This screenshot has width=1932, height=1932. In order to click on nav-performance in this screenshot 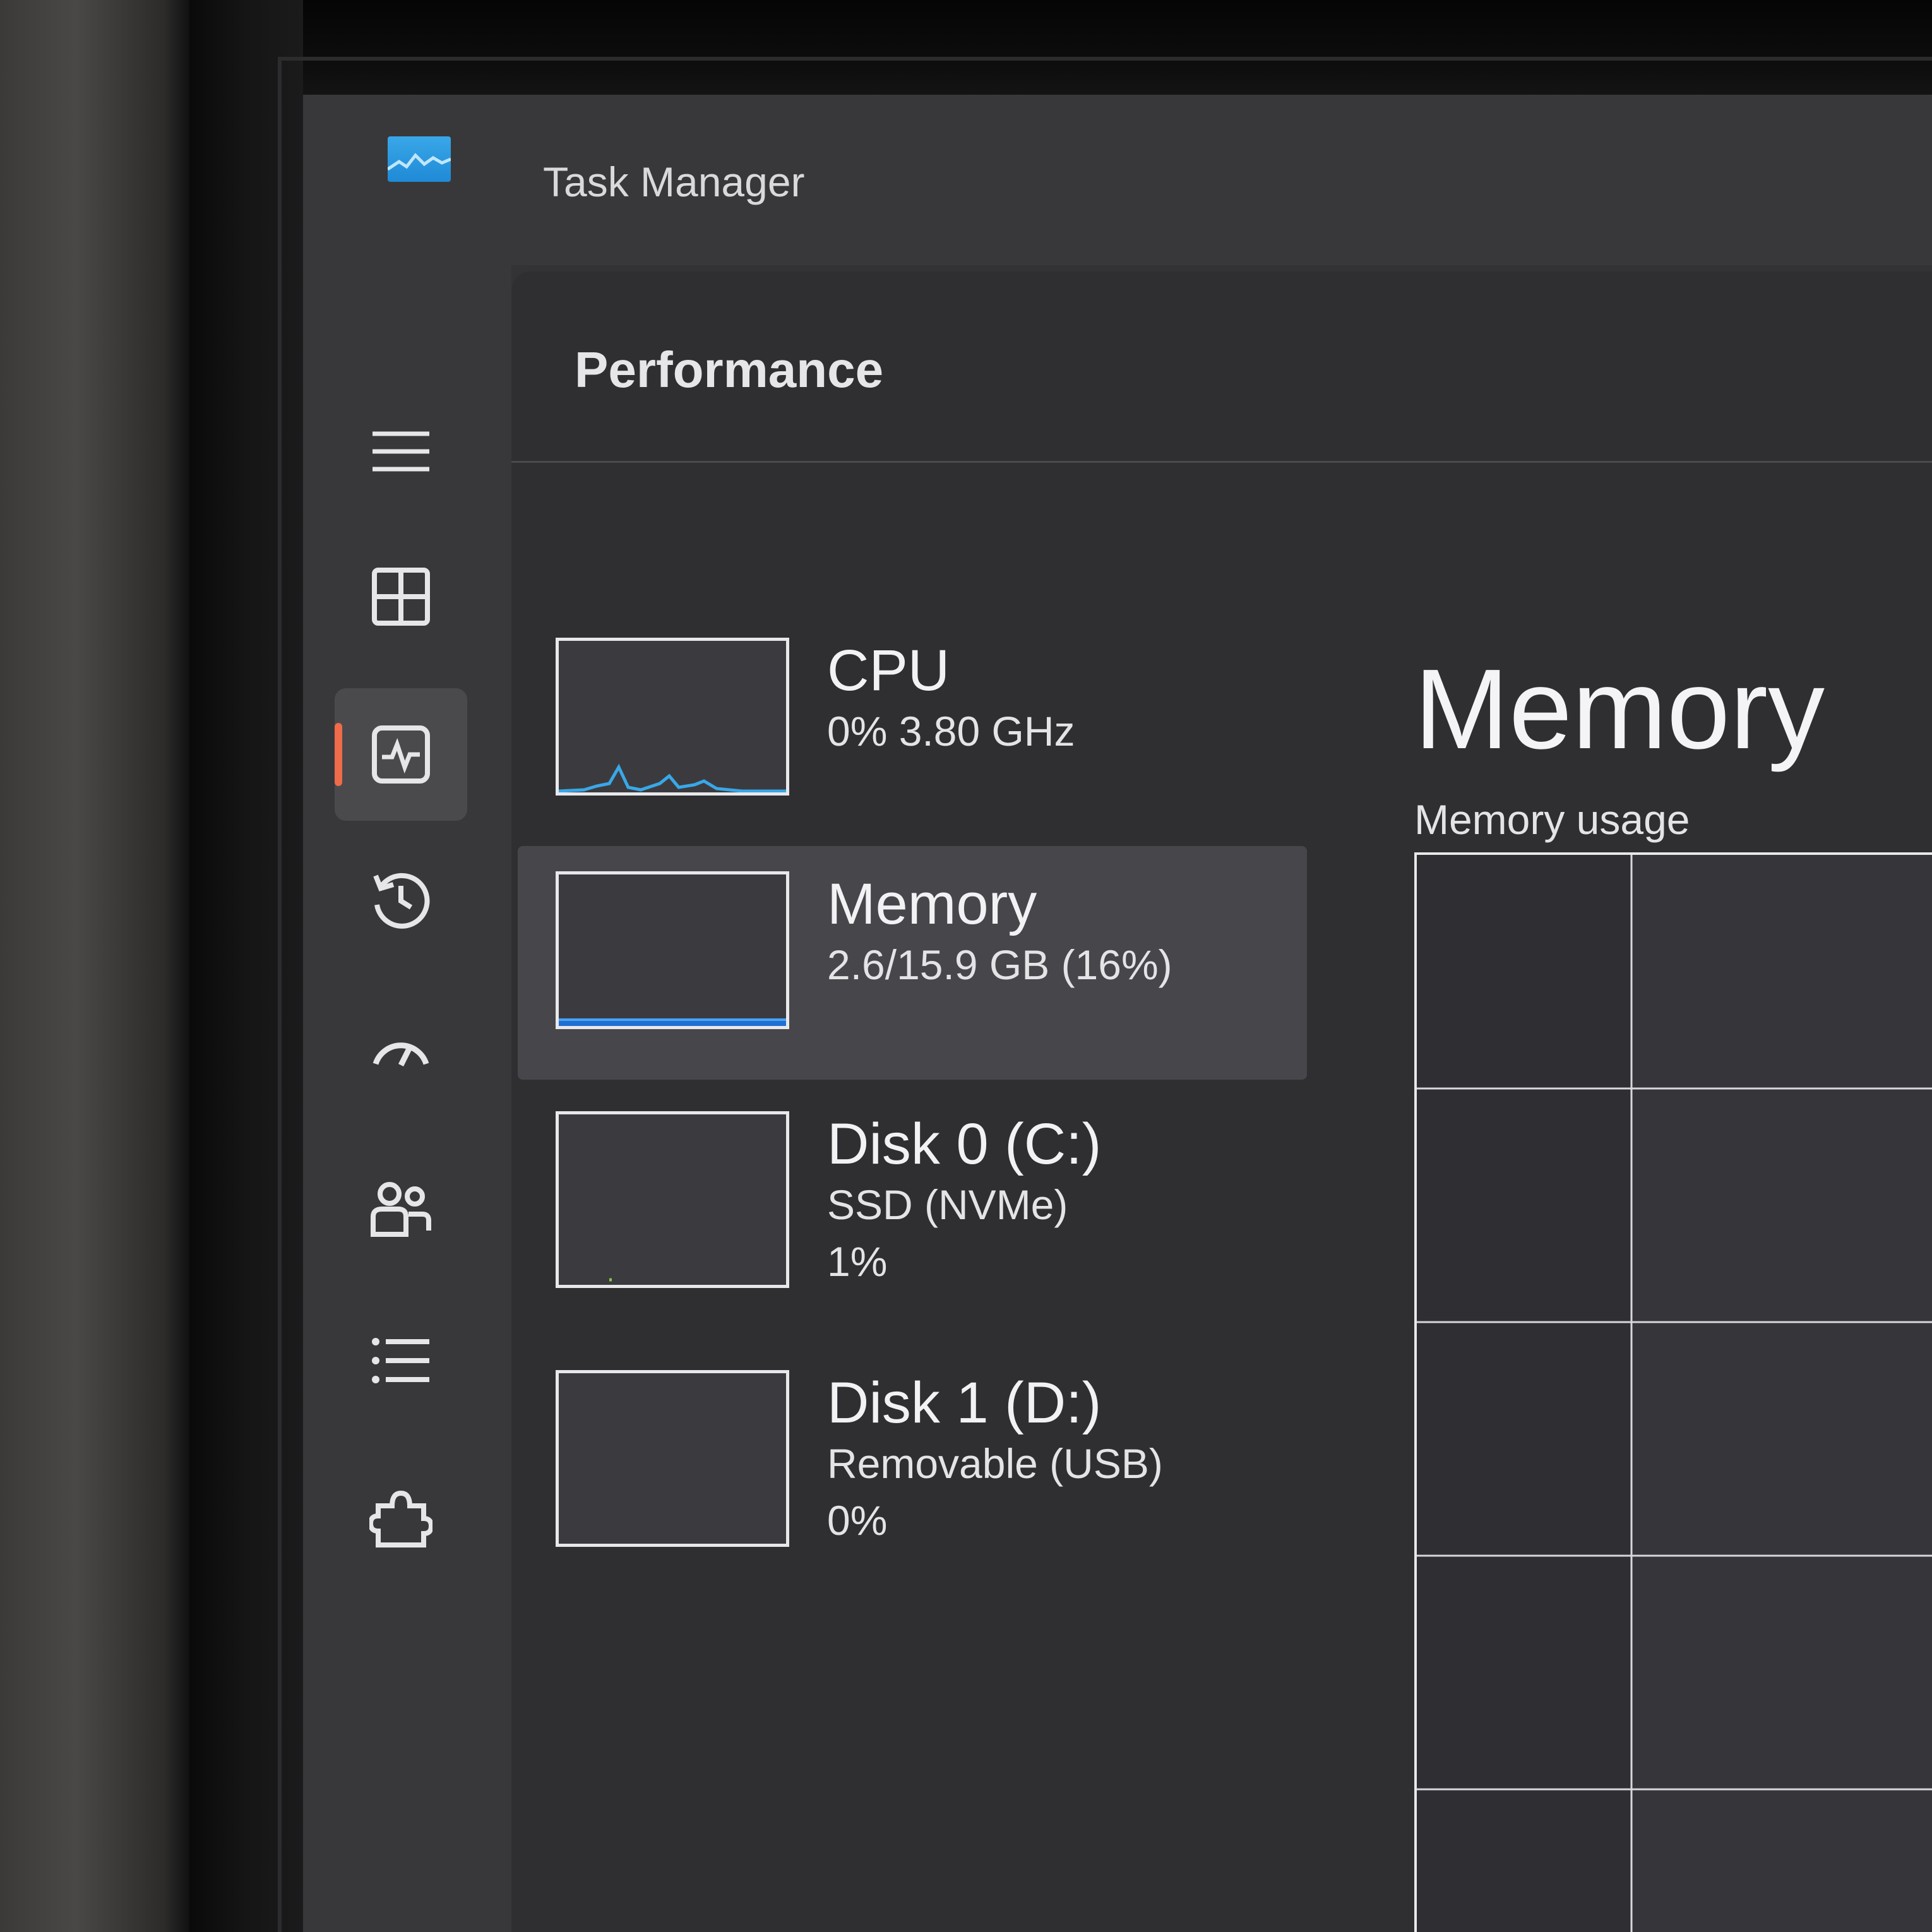, I will do `click(401, 754)`.